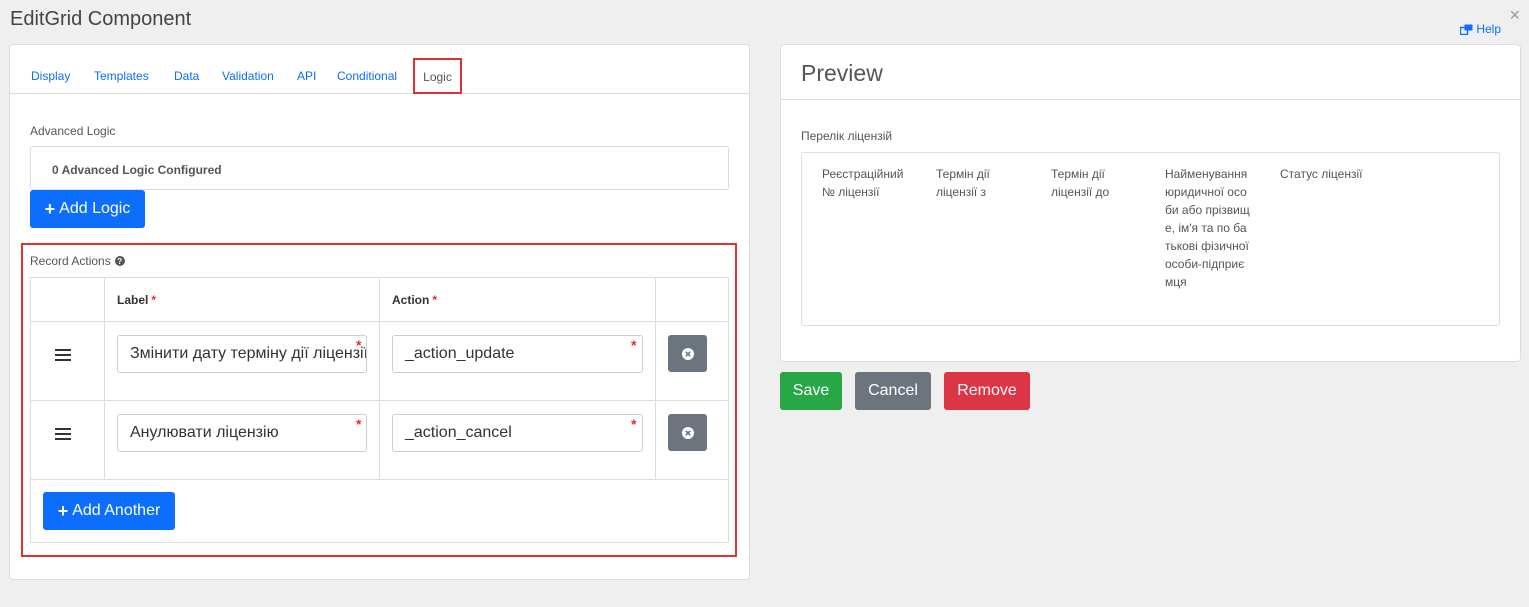 This screenshot has width=1529, height=607. I want to click on question-circle-icon: ?, so click(119, 261).